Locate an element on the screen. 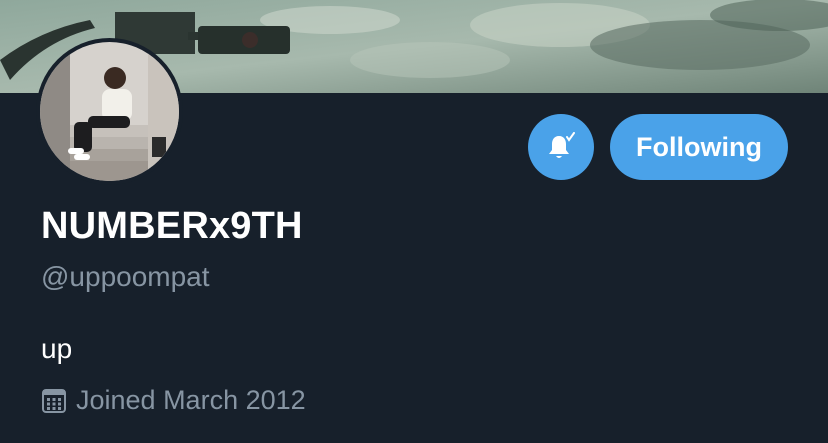  notifications-button is located at coordinates (561, 147).